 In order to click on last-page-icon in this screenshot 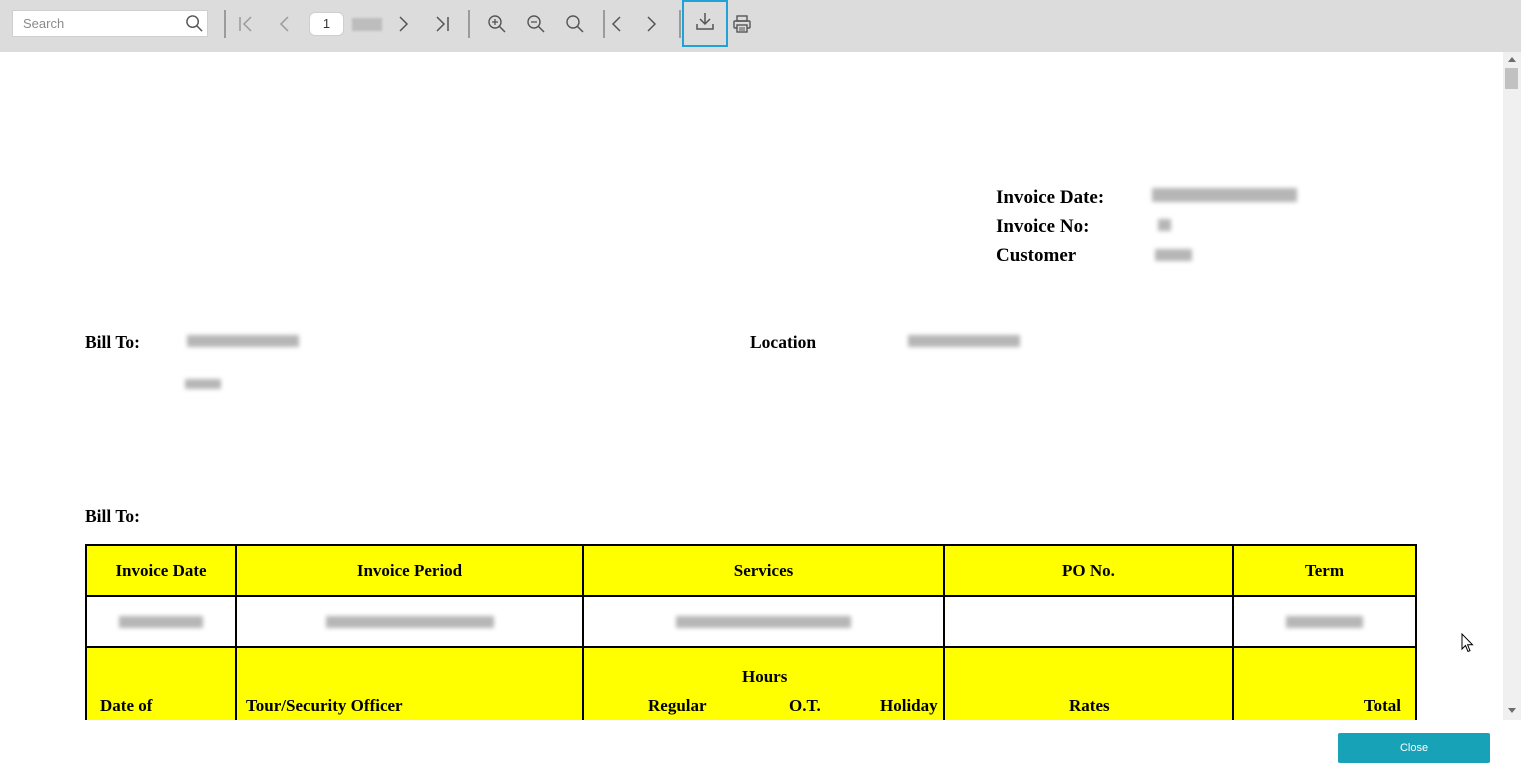, I will do `click(442, 24)`.